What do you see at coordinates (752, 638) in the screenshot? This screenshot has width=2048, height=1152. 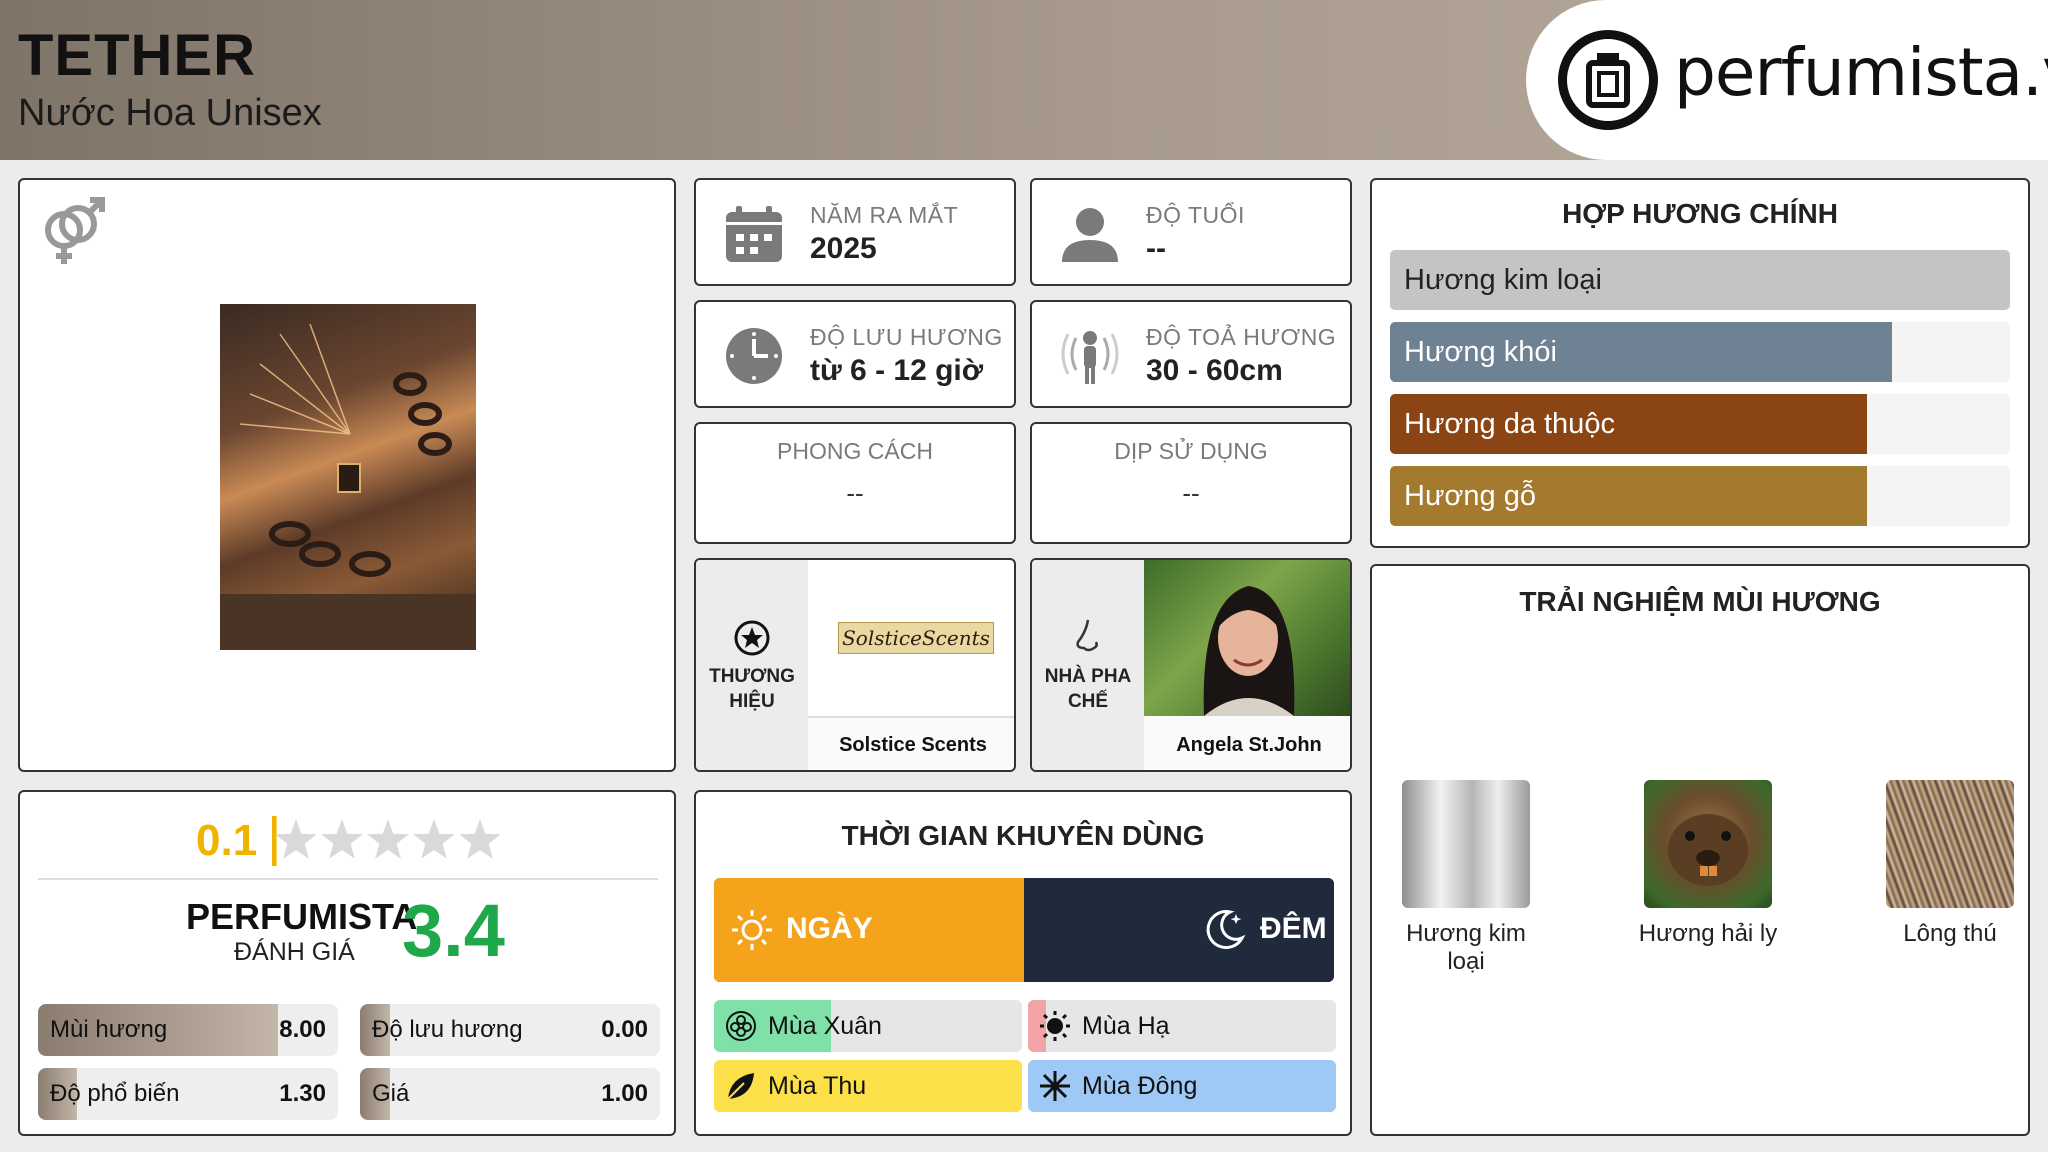 I see `star-badge-icon` at bounding box center [752, 638].